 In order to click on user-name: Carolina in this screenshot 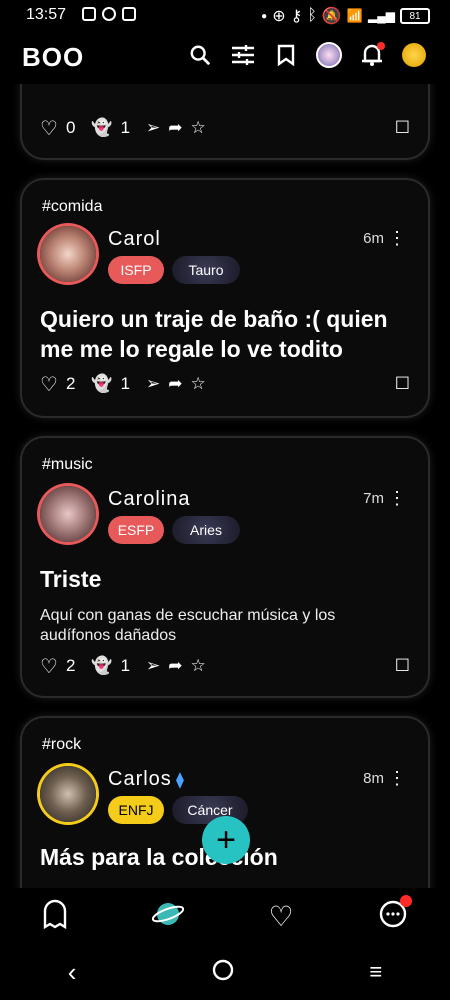, I will do `click(149, 499)`.